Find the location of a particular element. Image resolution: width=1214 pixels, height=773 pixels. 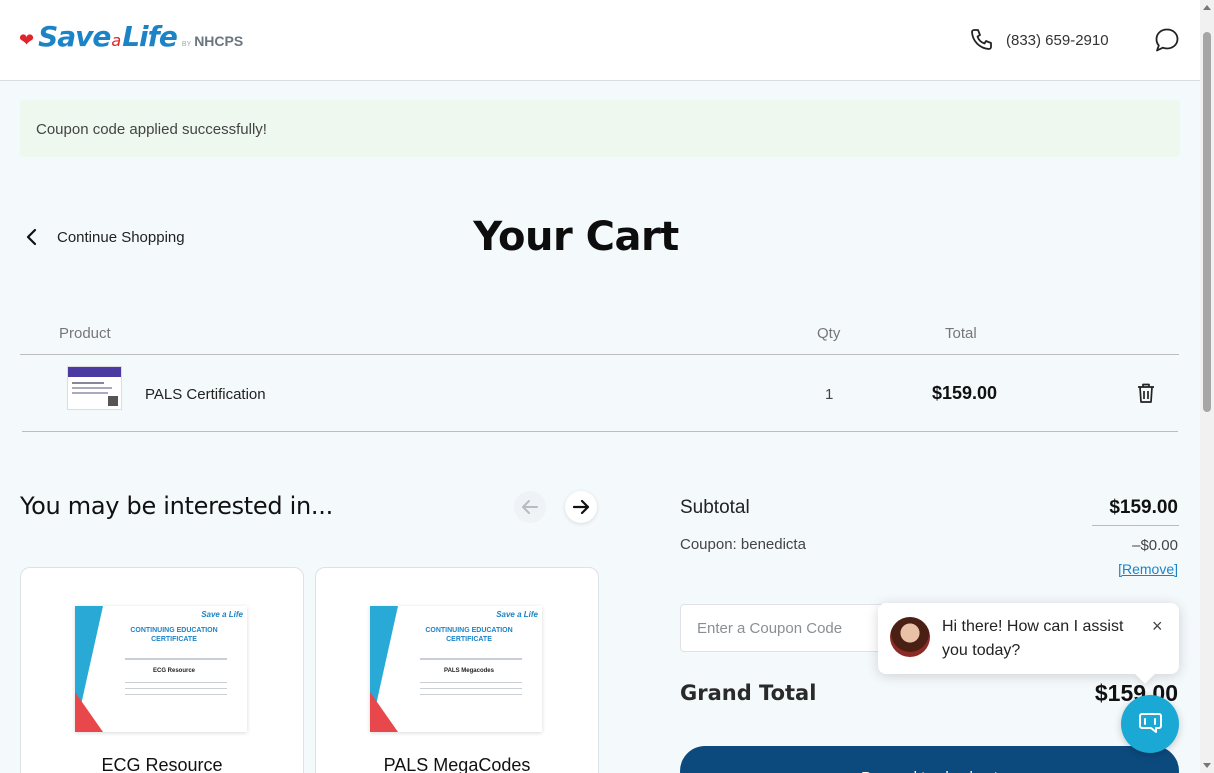

logo-life: Life is located at coordinates (150, 36).